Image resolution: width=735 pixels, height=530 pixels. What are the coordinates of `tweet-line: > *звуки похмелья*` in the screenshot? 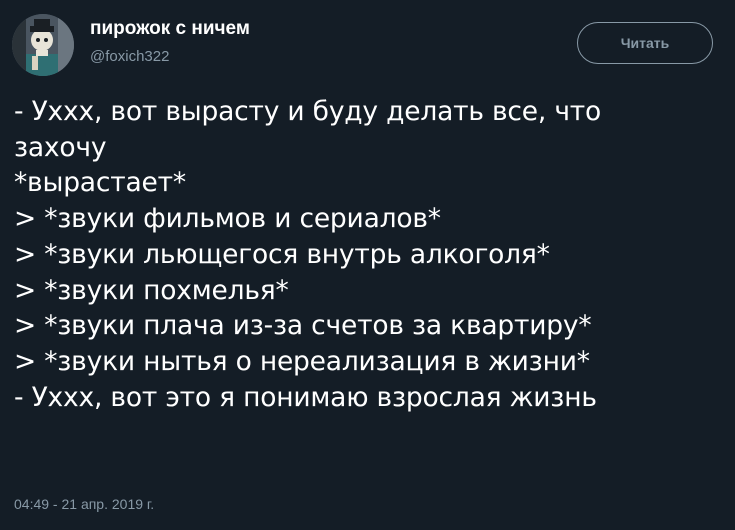 It's located at (151, 290).